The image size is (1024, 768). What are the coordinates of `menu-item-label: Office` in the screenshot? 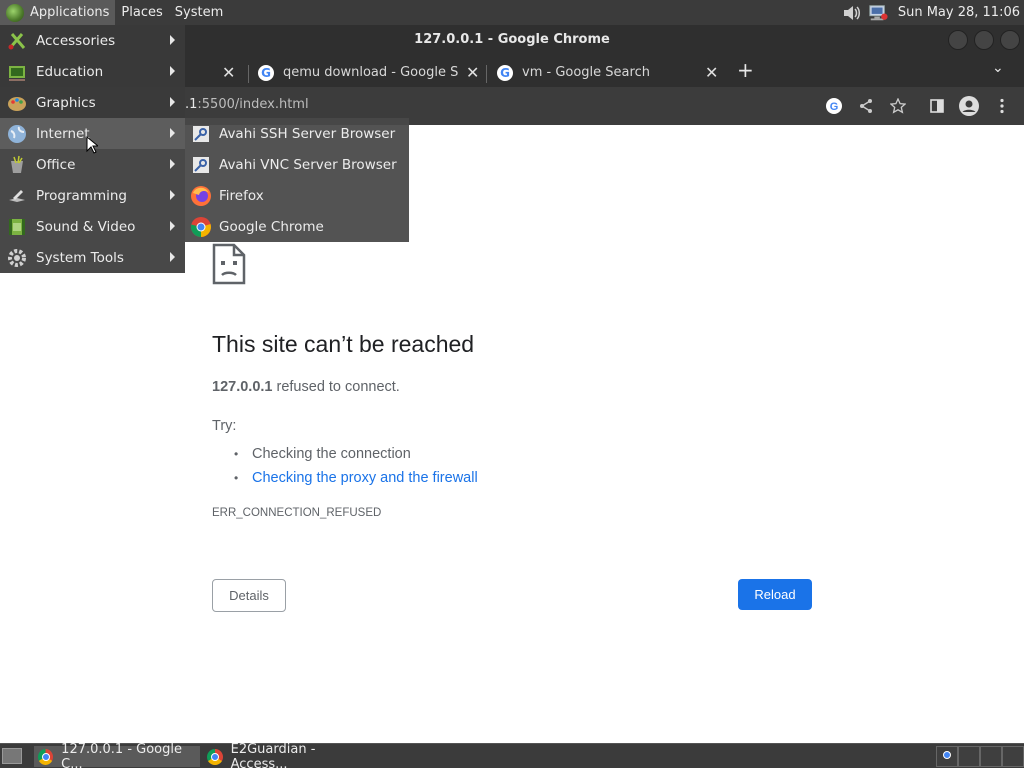 It's located at (56, 164).